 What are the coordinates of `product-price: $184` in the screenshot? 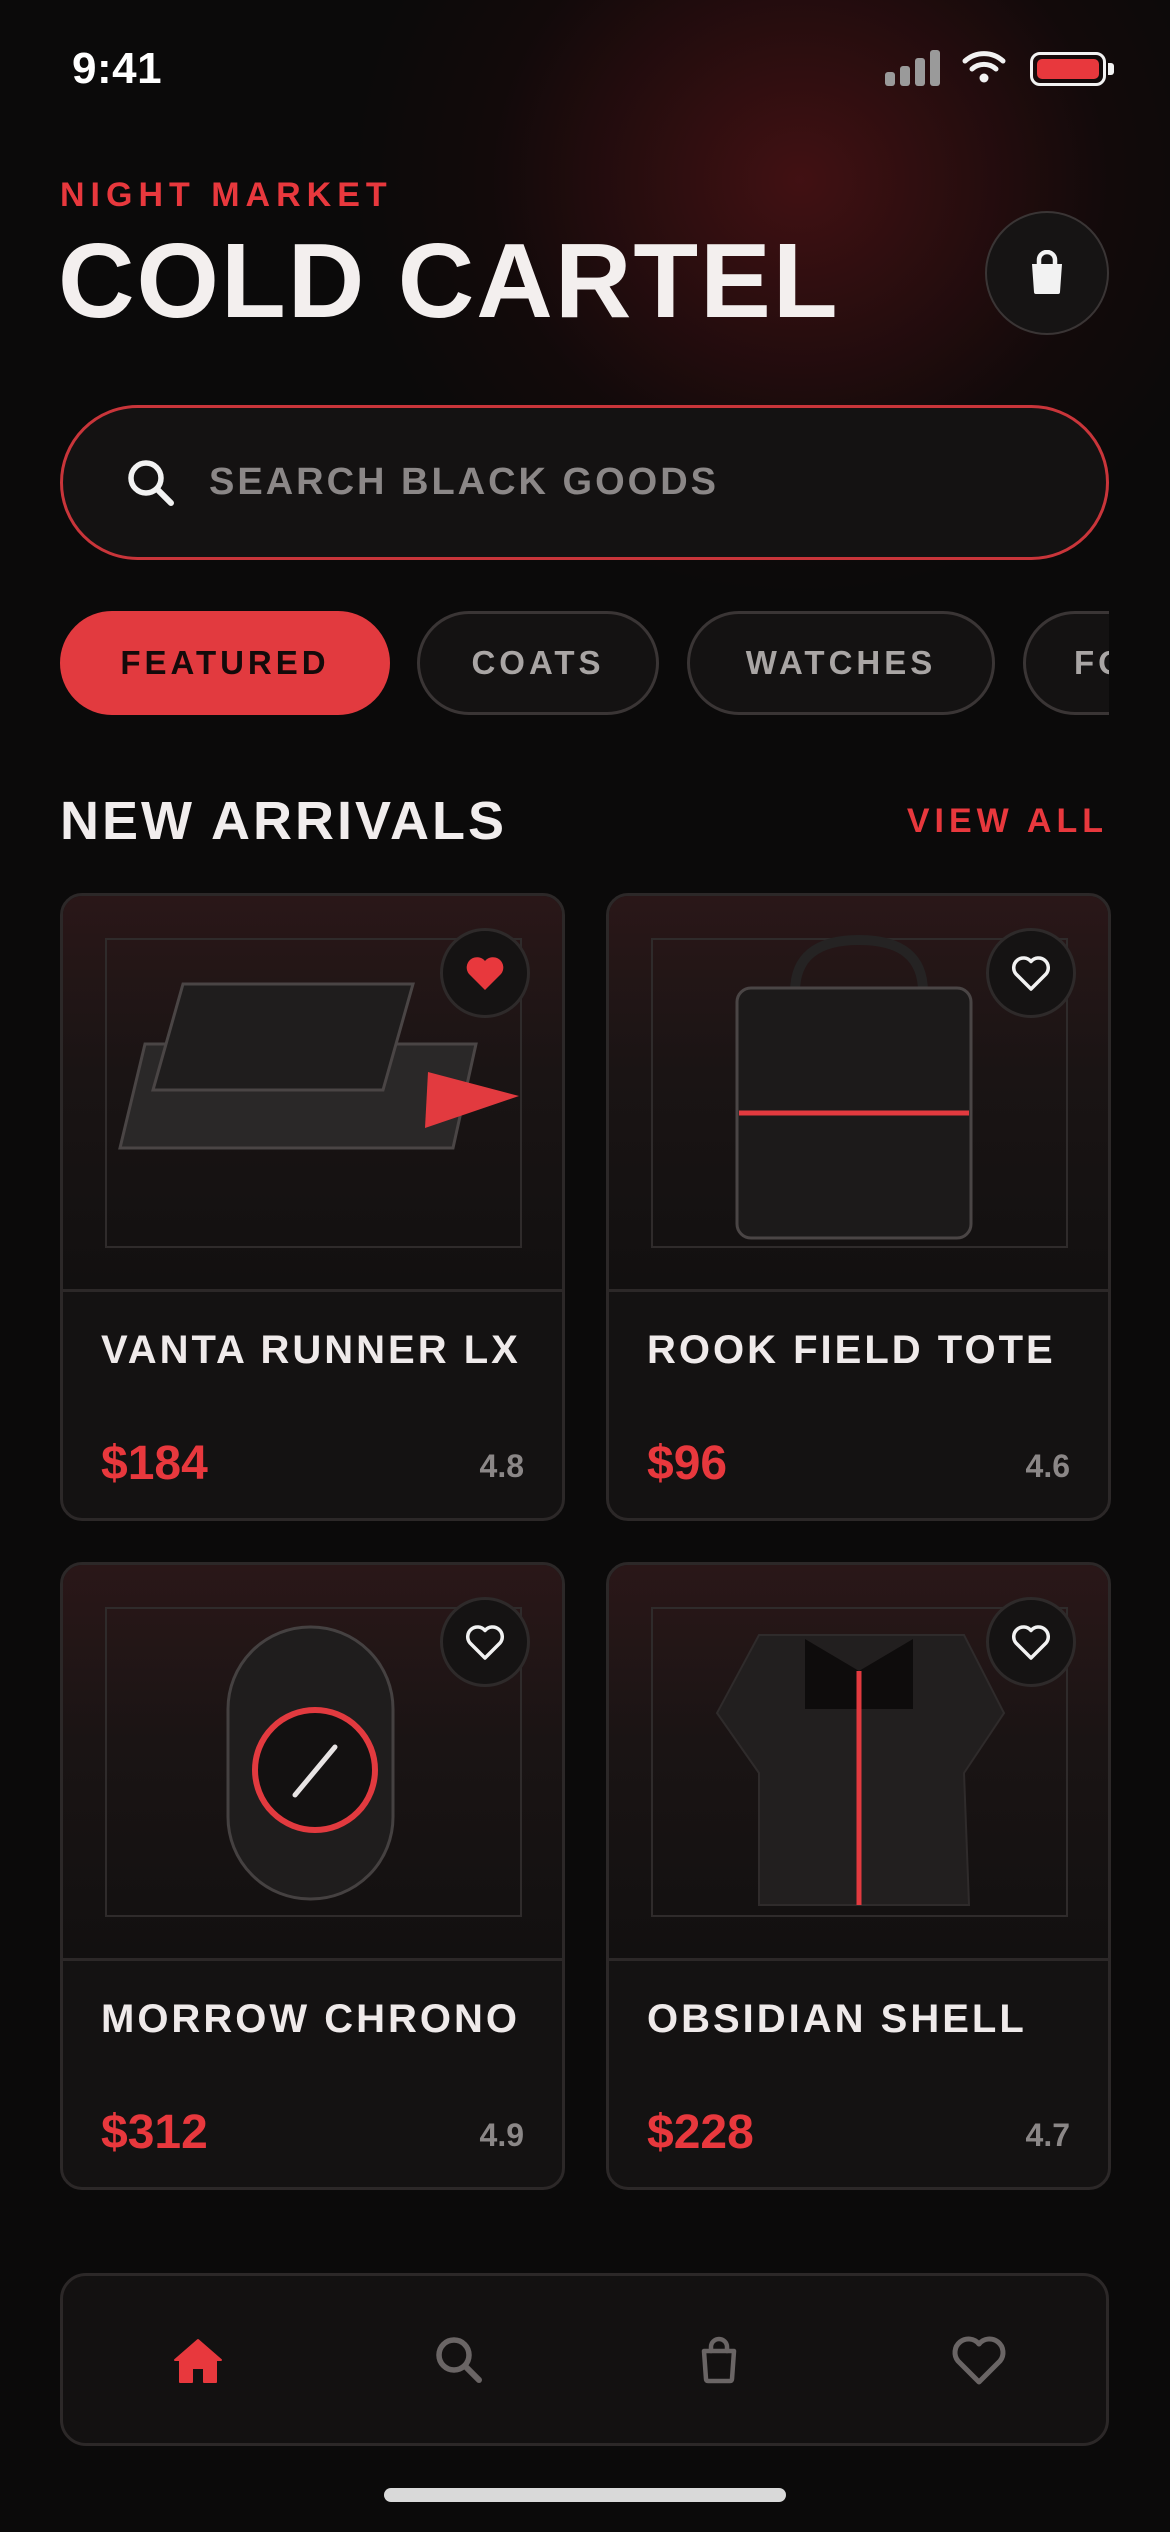 It's located at (154, 1463).